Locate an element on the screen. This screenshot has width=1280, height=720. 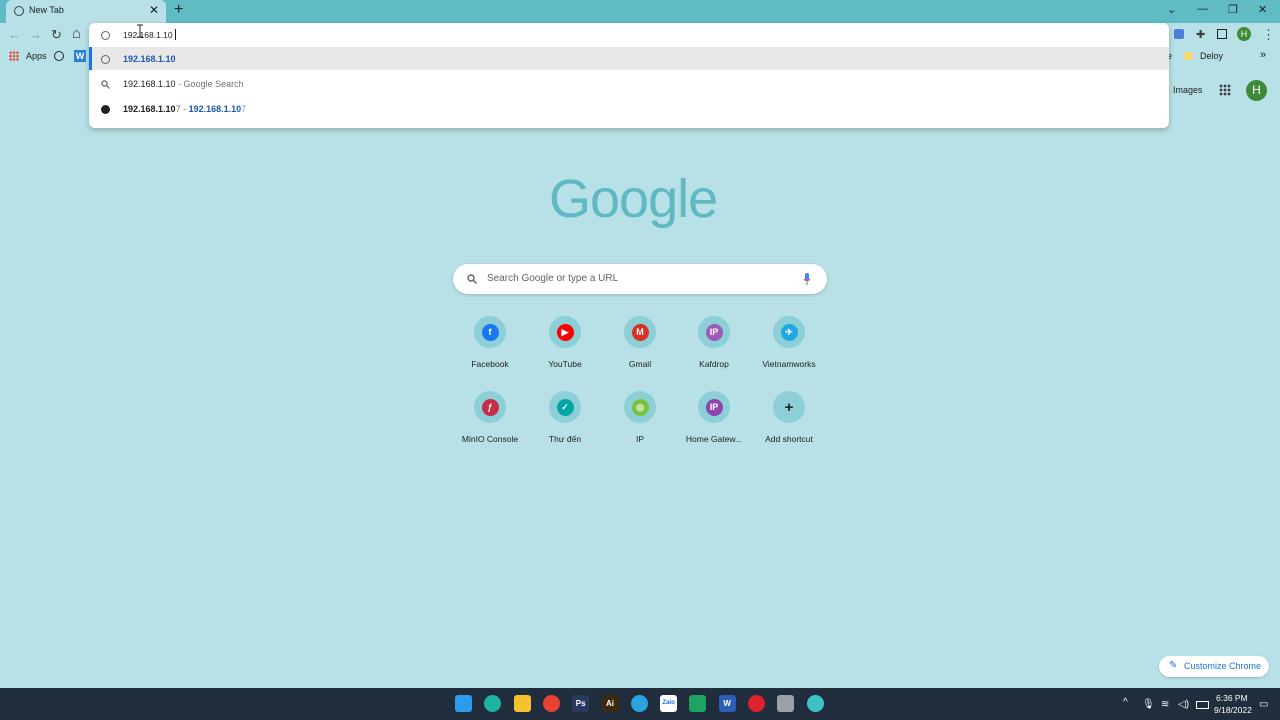
home-button: ⌂ is located at coordinates (76, 33).